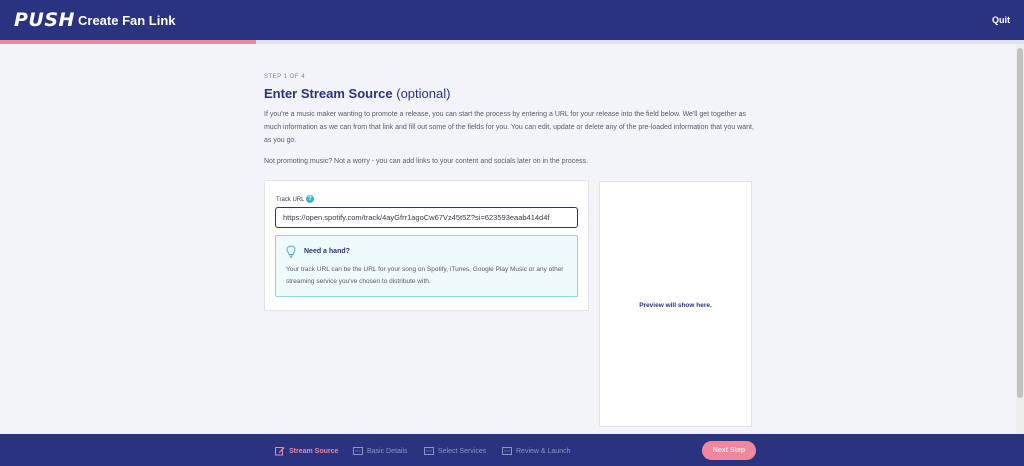 This screenshot has width=1024, height=466. I want to click on track-url-input, so click(426, 217).